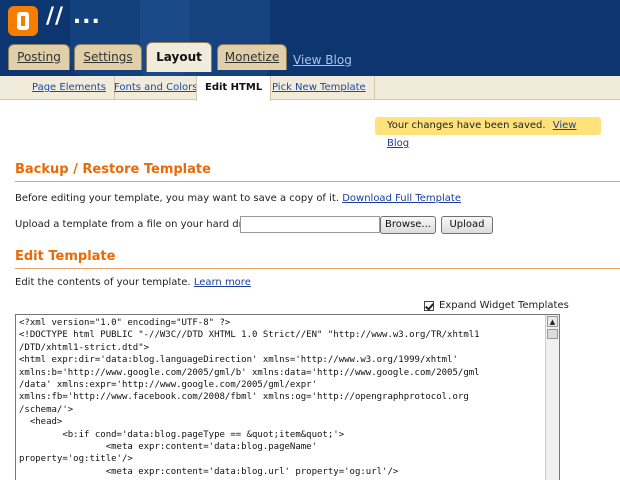 This screenshot has height=480, width=620. What do you see at coordinates (467, 225) in the screenshot?
I see `upload-button: Upload` at bounding box center [467, 225].